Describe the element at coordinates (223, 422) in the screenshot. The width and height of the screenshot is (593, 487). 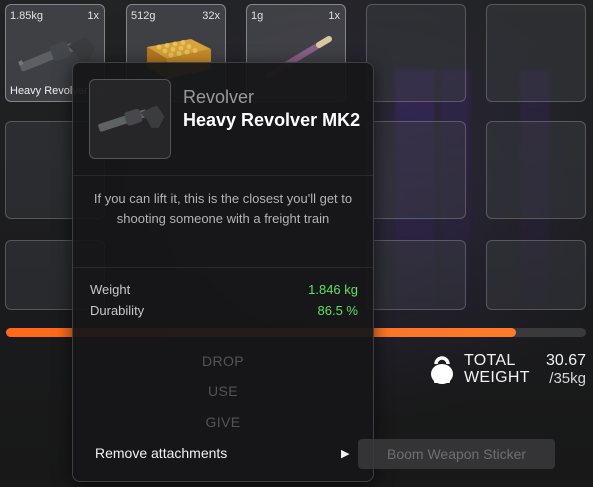
I see `give-button: GIVE` at that location.